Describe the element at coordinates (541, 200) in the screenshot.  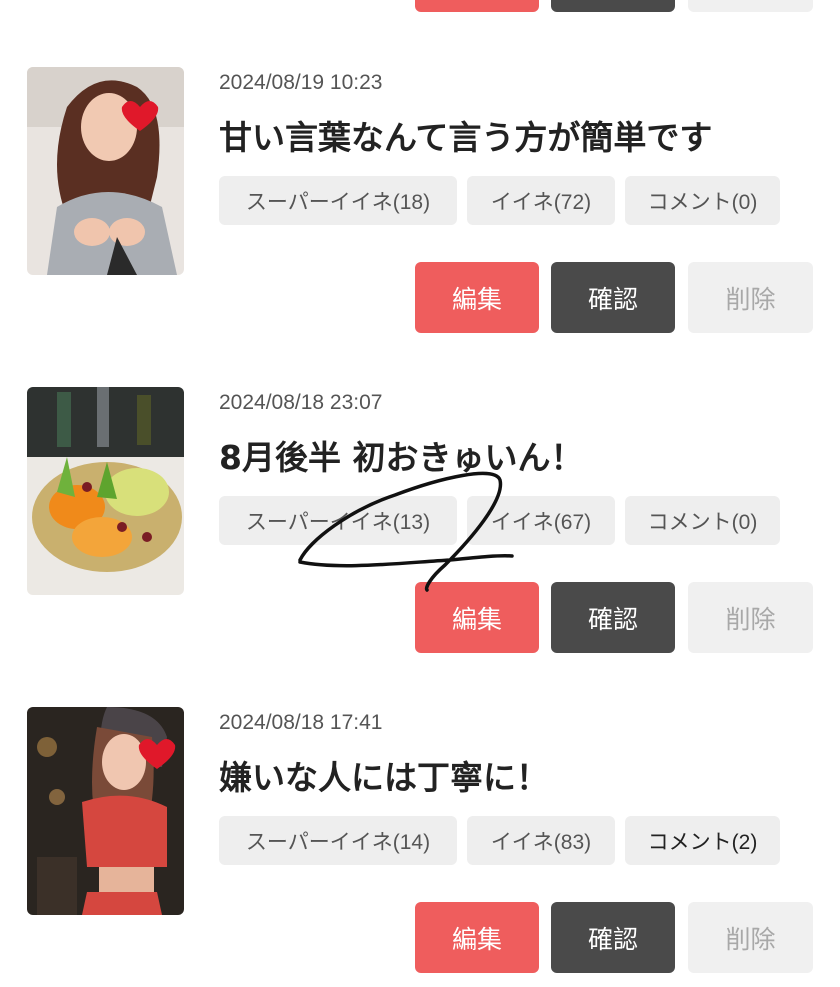
I see `like-count: イイネ(72)` at that location.